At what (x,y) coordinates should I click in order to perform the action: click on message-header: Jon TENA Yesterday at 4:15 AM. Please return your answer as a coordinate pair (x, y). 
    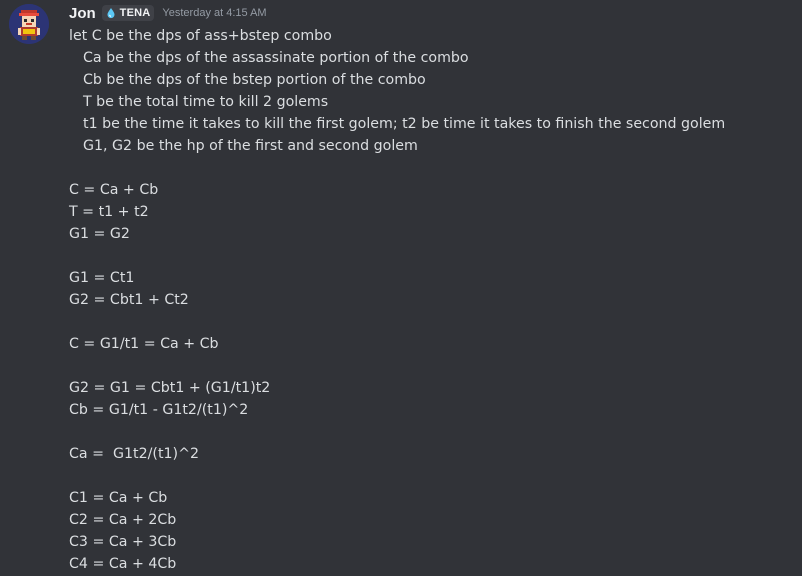
    Looking at the image, I should click on (168, 13).